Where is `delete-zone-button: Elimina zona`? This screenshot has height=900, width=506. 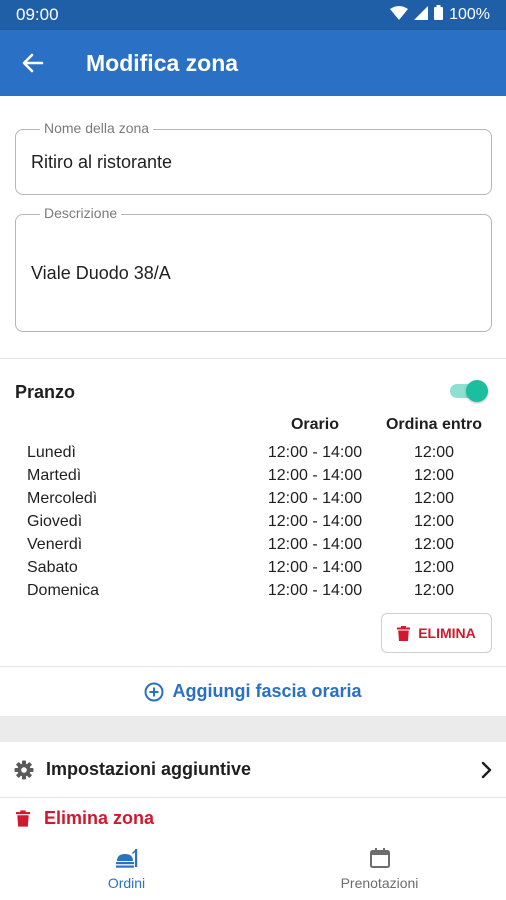
delete-zone-button: Elimina zona is located at coordinates (253, 818).